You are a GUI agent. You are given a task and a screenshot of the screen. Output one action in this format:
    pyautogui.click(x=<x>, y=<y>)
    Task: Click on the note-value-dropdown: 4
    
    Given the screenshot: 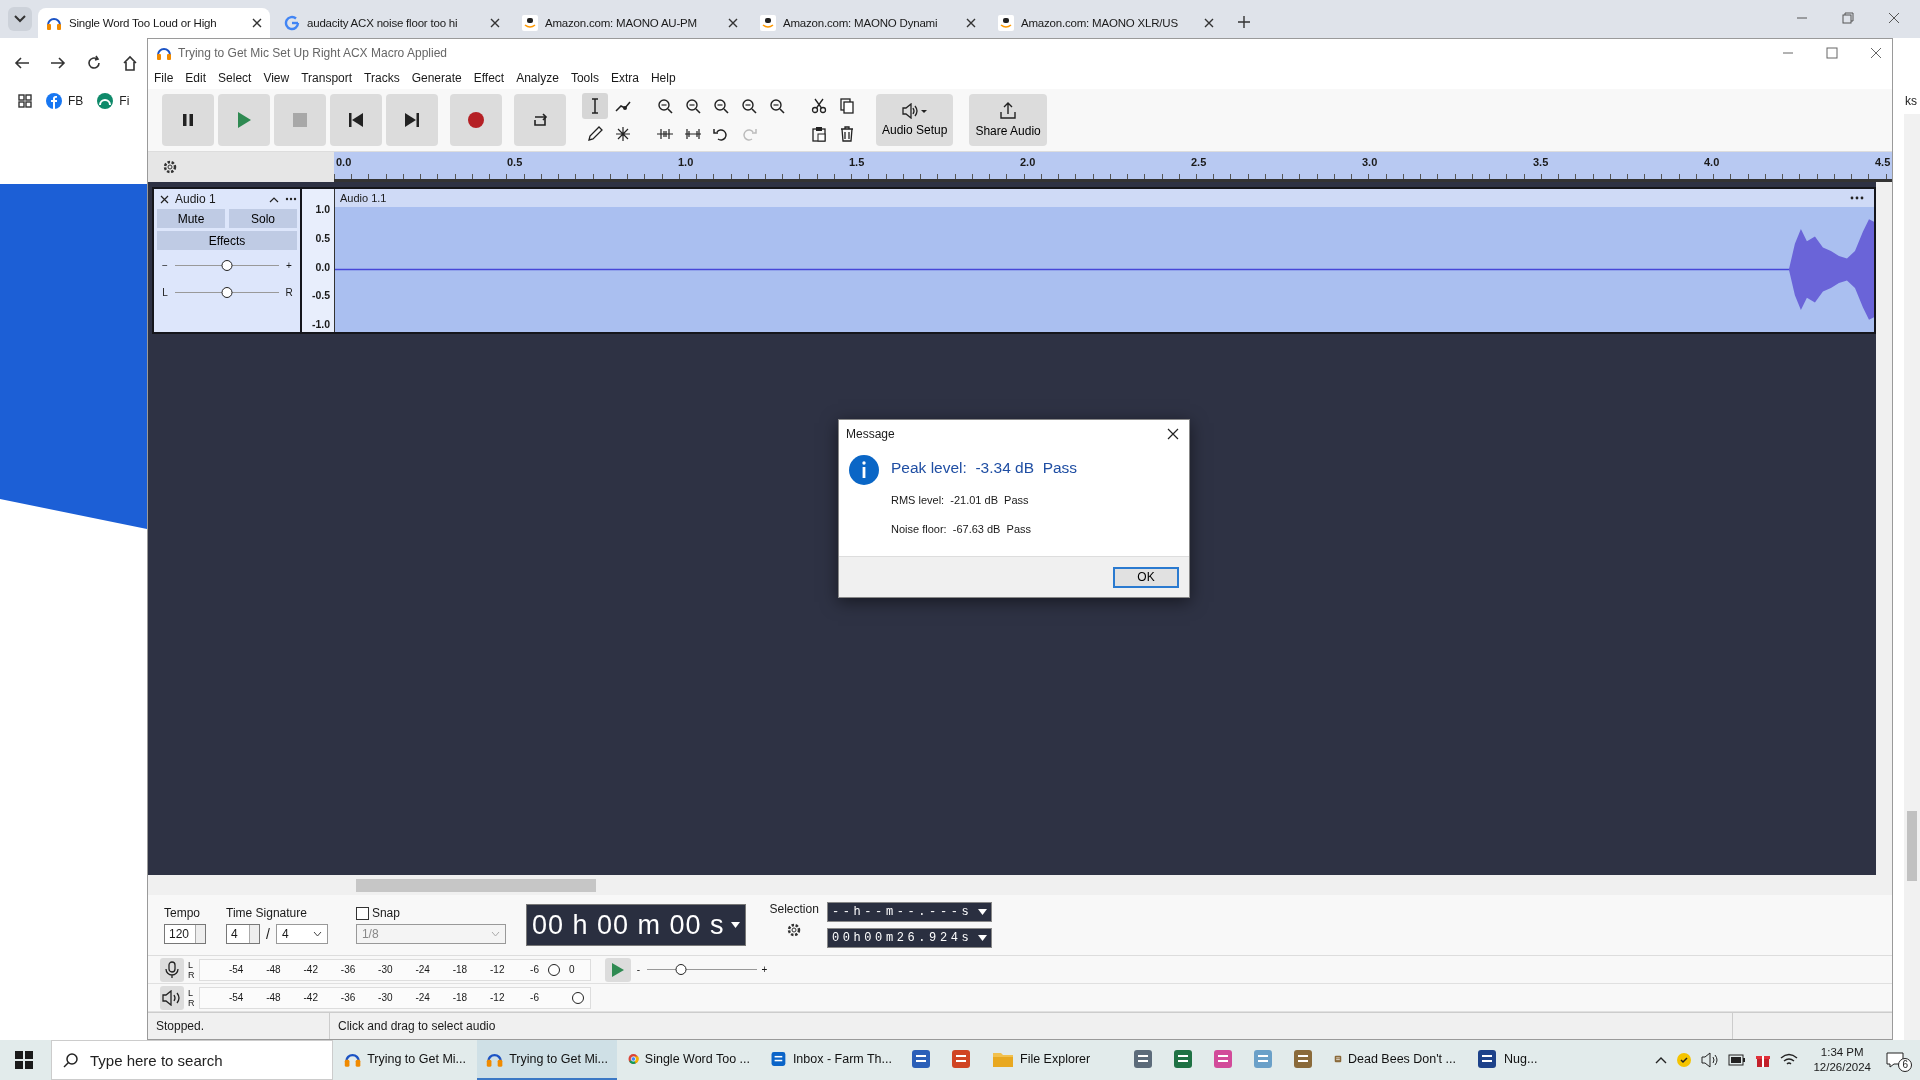 What is the action you would take?
    pyautogui.click(x=301, y=934)
    